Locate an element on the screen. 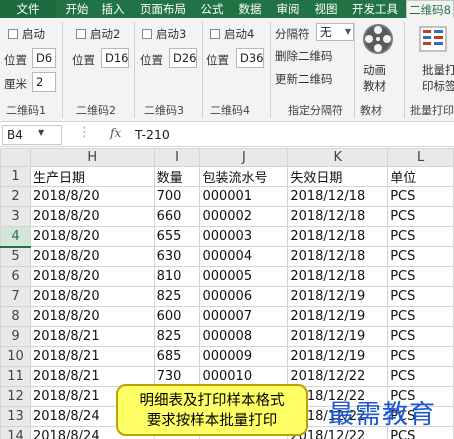  tab-review: 审阅 is located at coordinates (288, 9).